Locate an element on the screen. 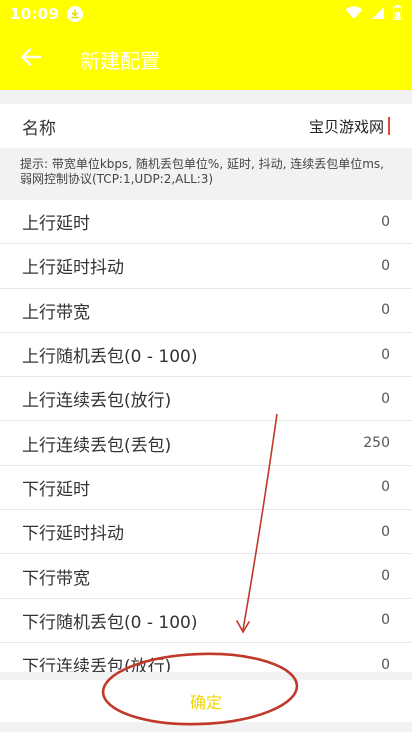  bottom-spacer is located at coordinates (206, 676).